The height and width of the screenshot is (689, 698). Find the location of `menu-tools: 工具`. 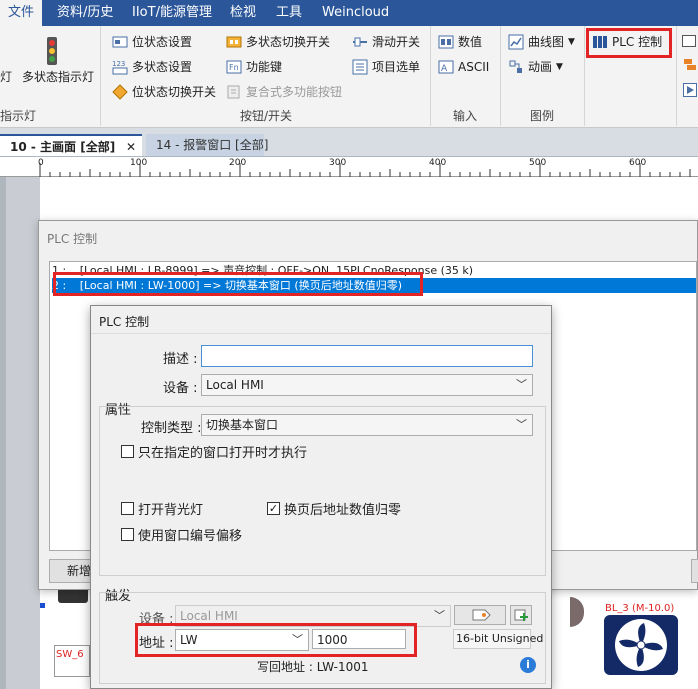

menu-tools: 工具 is located at coordinates (289, 13).